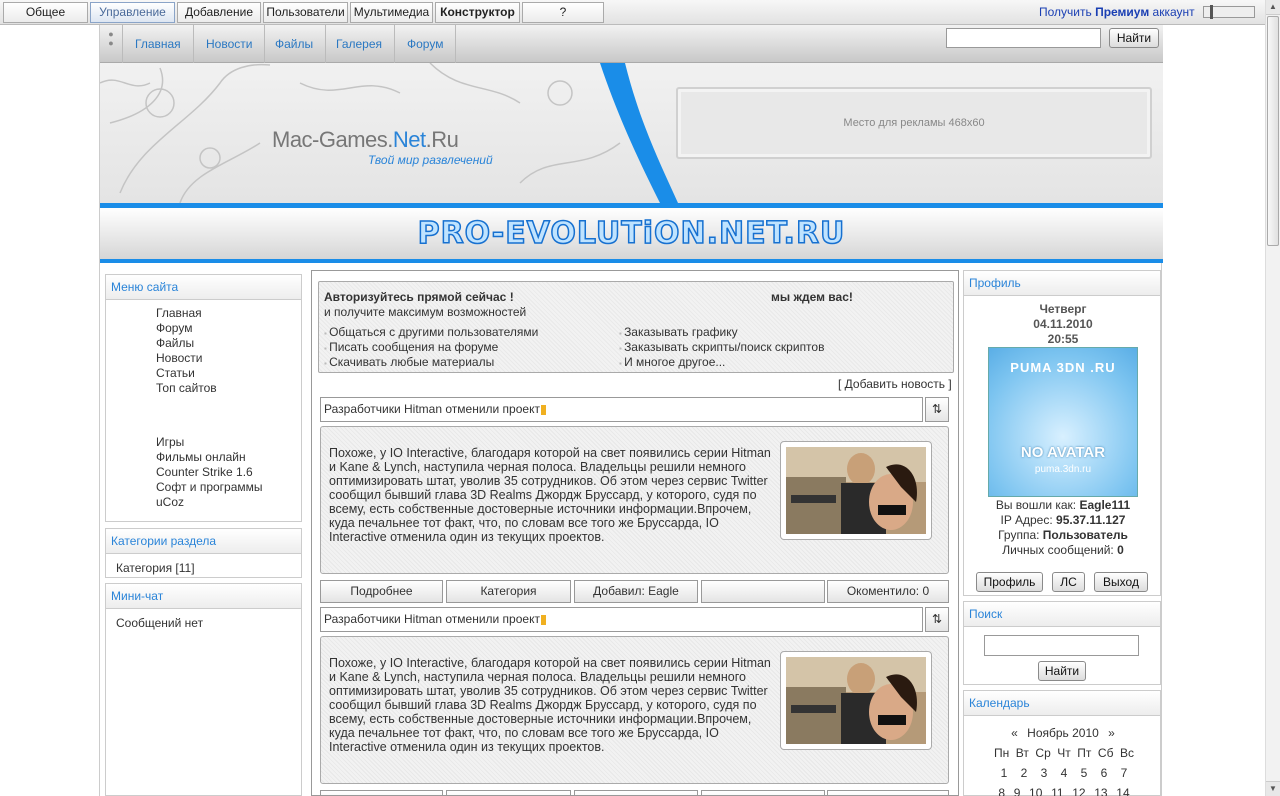  Describe the element at coordinates (1044, 773) in the screenshot. I see `calendar-day: 3` at that location.